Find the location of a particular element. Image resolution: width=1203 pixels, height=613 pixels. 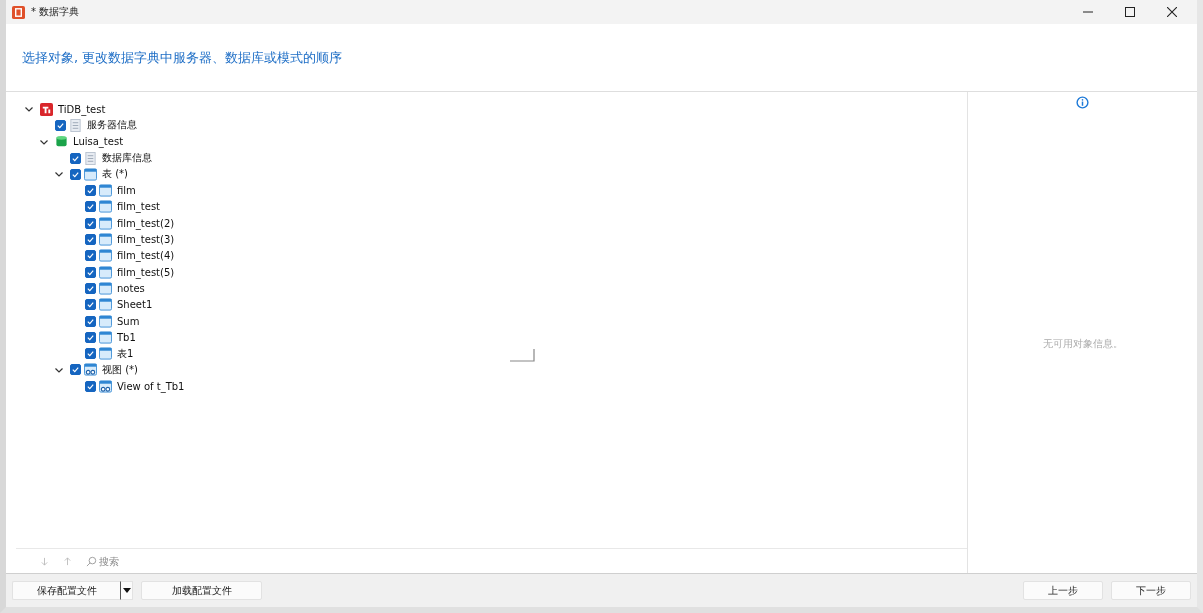

save-button: 保存配置文件 is located at coordinates (66, 590).